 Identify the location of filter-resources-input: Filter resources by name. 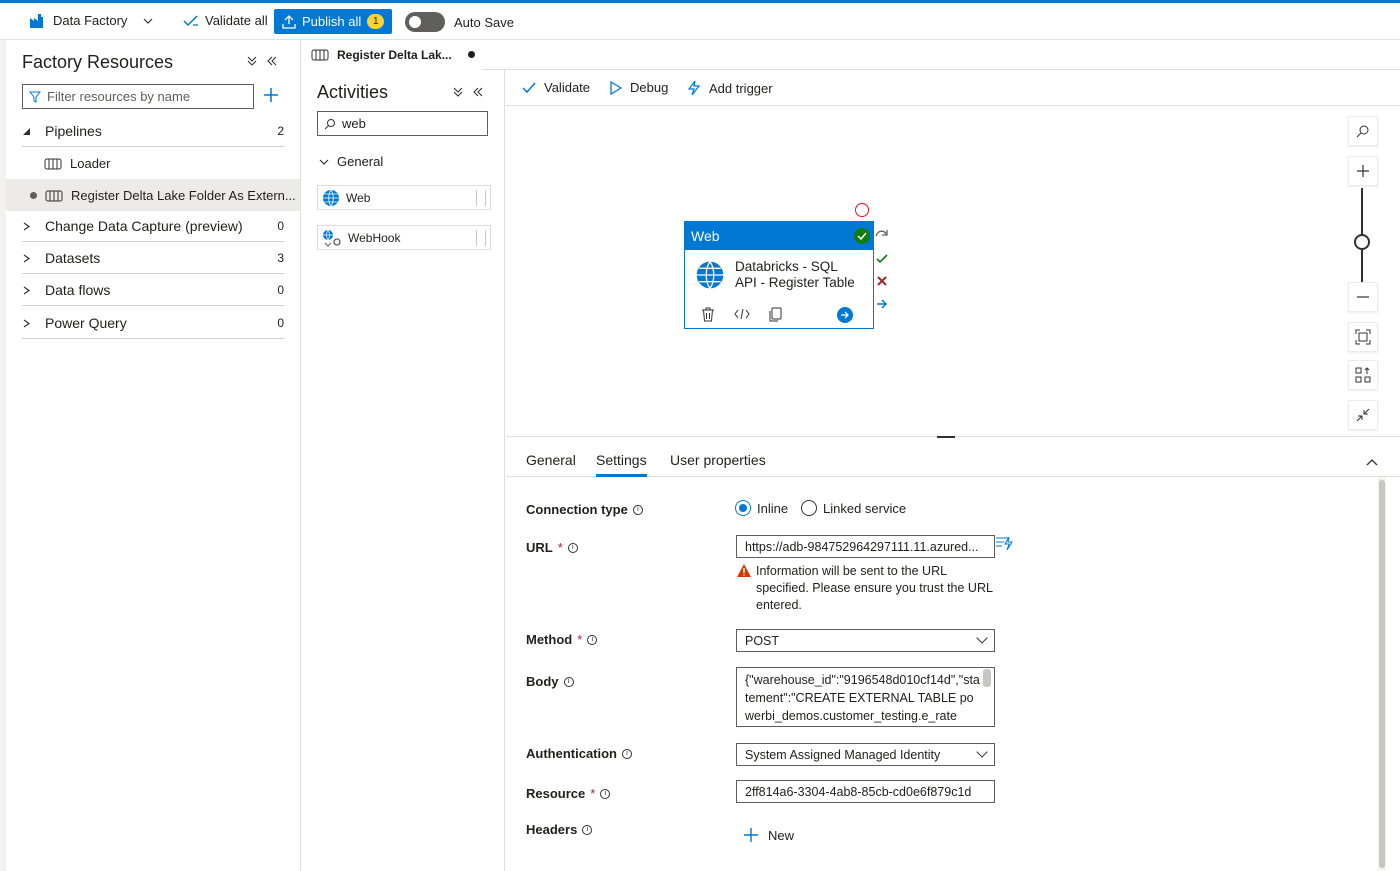
(138, 96).